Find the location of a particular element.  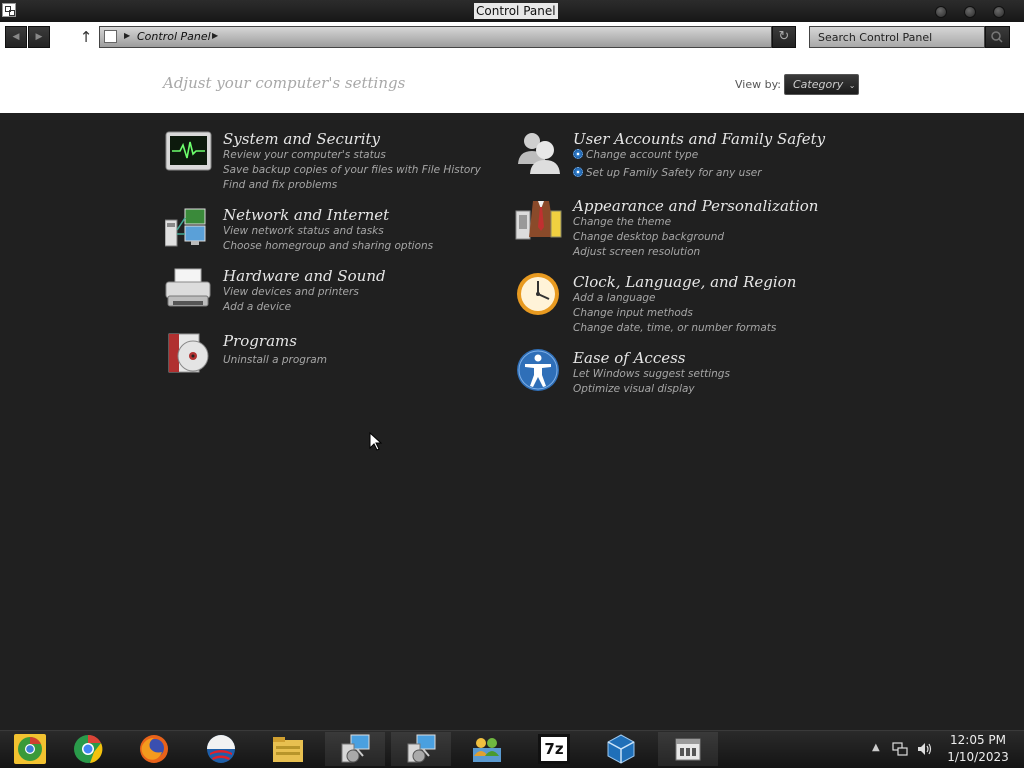

link-find-fix-problems: Find and fix problems is located at coordinates (280, 185).